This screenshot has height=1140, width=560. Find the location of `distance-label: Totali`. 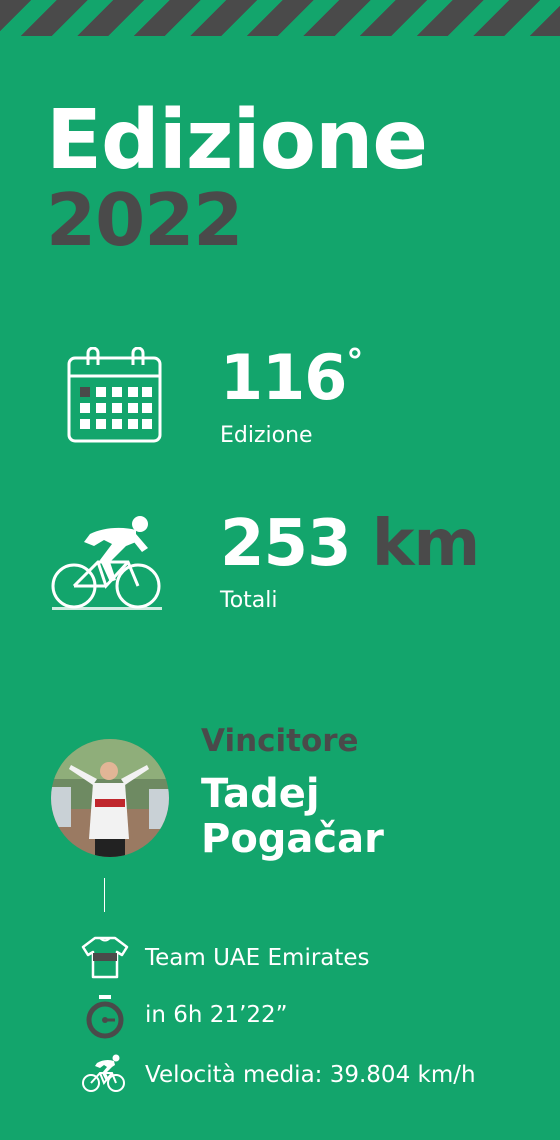

distance-label: Totali is located at coordinates (249, 600).